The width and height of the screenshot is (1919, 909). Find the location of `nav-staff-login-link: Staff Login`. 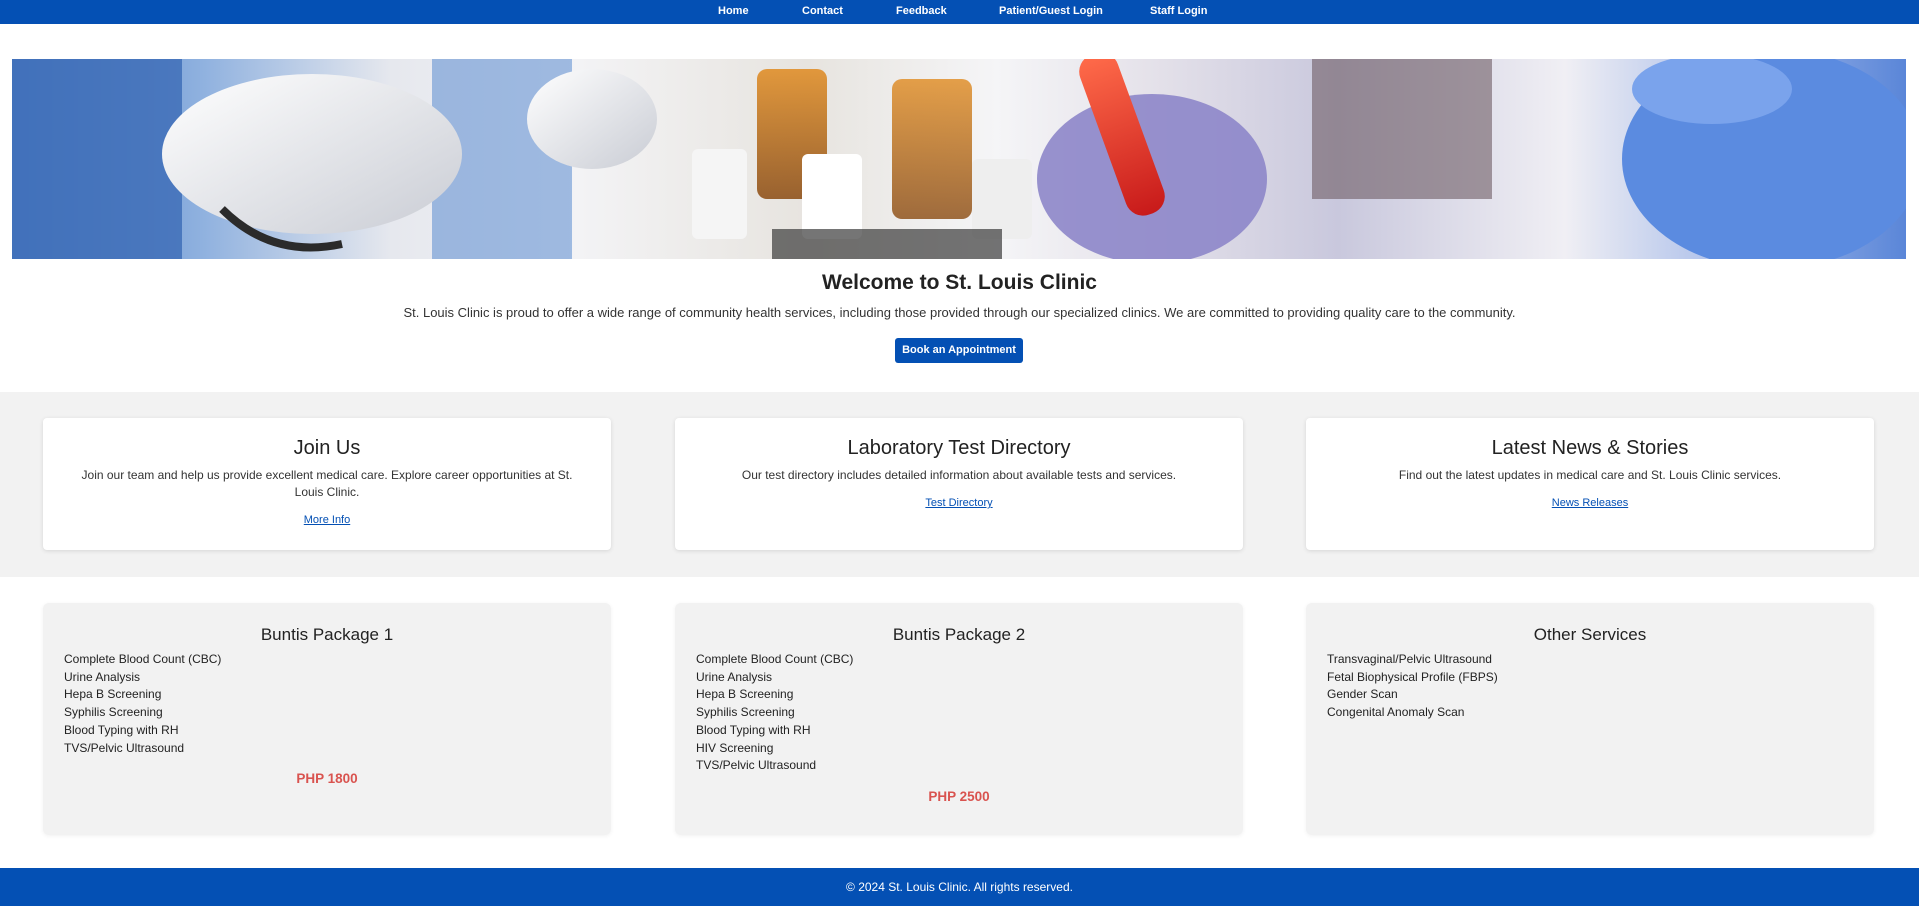

nav-staff-login-link: Staff Login is located at coordinates (1178, 11).